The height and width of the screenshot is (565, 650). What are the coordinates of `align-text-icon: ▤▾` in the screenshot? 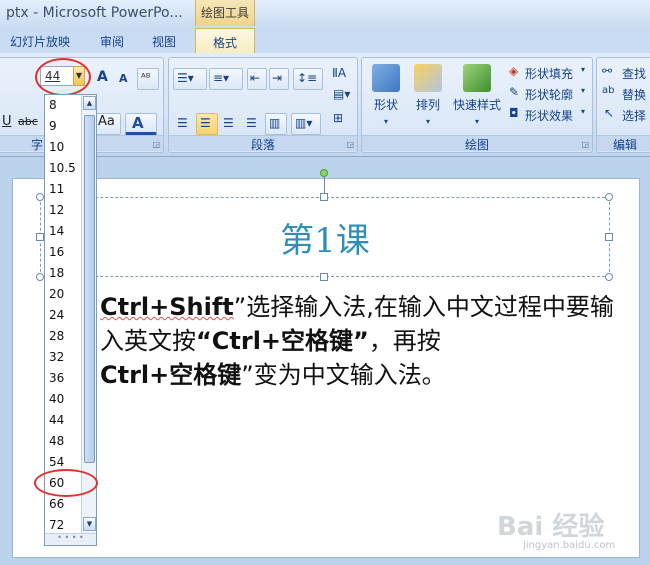 It's located at (342, 94).